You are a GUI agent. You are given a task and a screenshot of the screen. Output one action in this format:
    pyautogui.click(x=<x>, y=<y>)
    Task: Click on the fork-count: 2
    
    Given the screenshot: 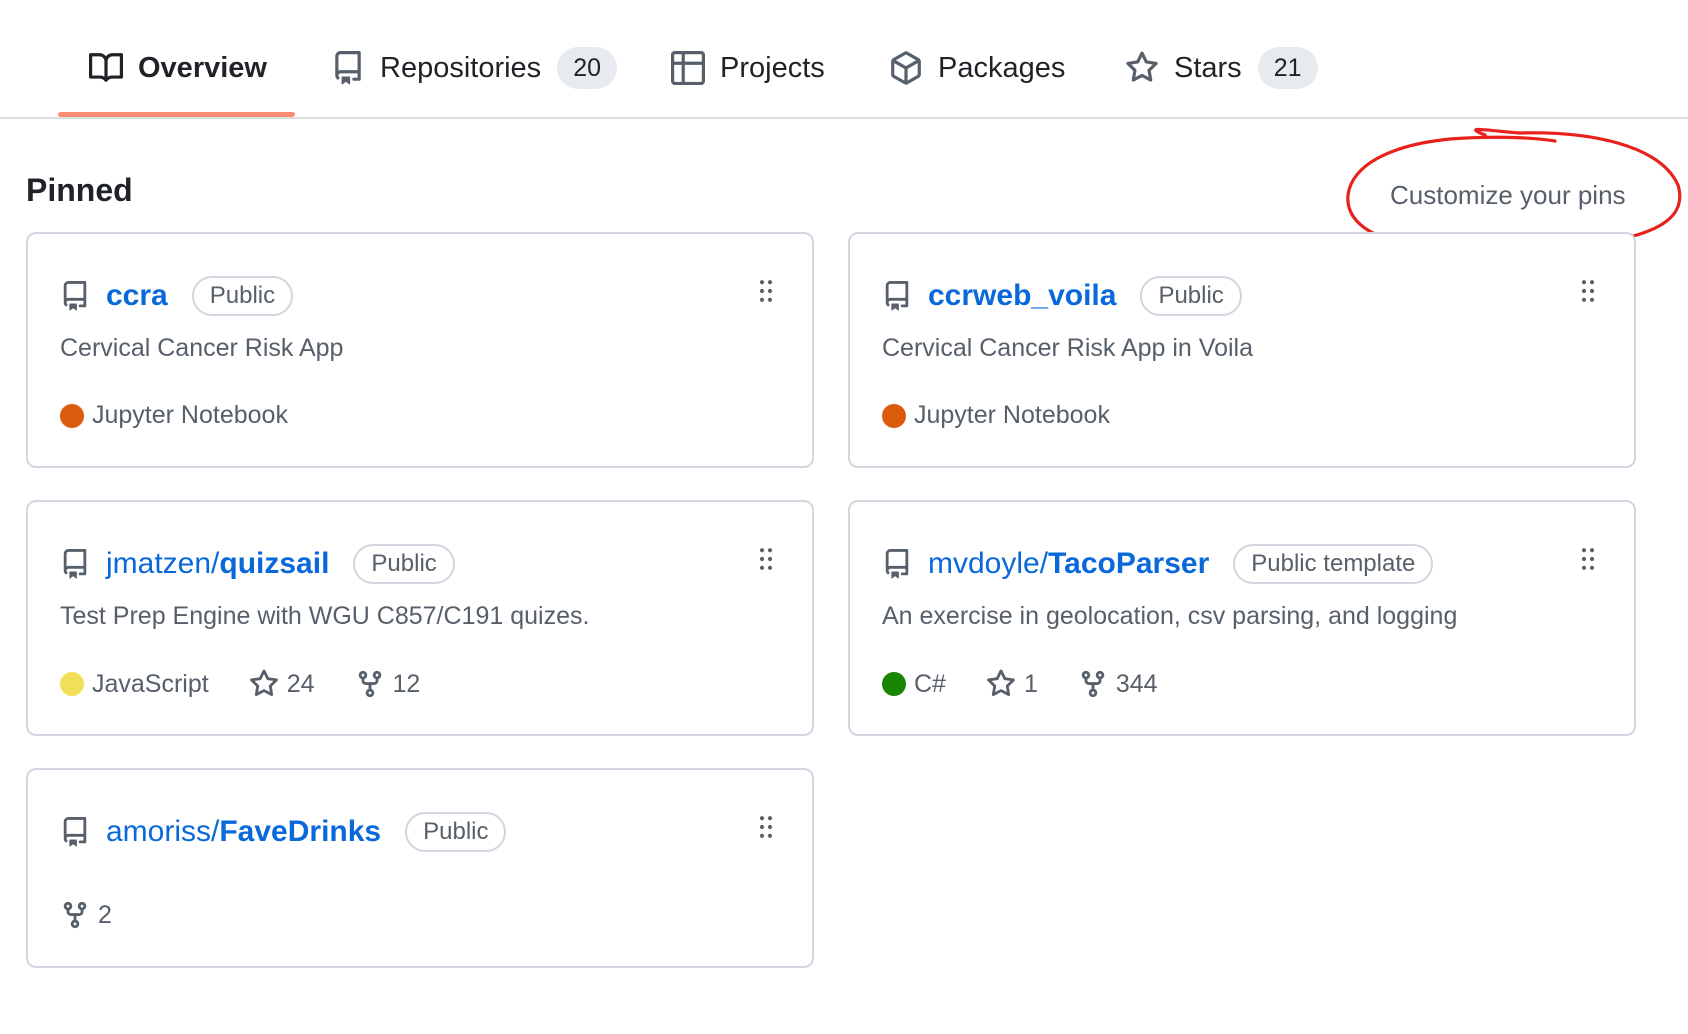 What is the action you would take?
    pyautogui.click(x=105, y=914)
    